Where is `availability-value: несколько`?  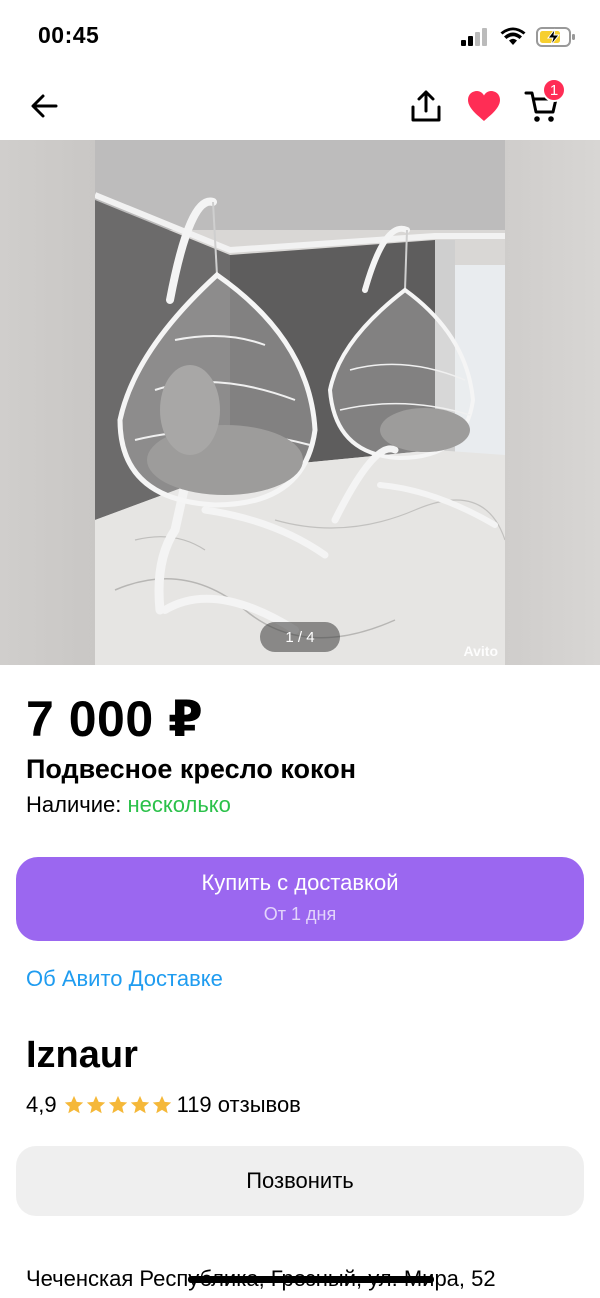 availability-value: несколько is located at coordinates (179, 804).